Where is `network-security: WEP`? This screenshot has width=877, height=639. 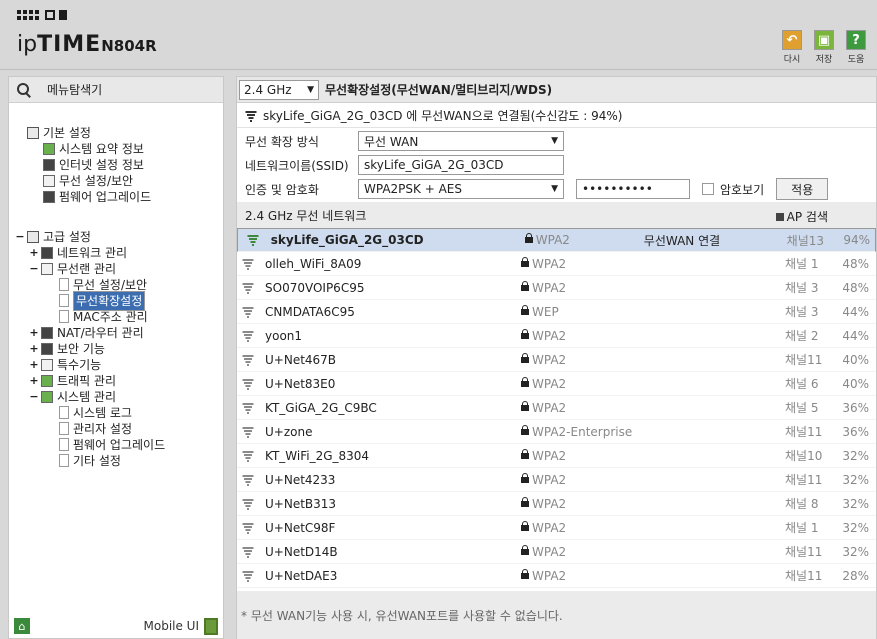 network-security: WEP is located at coordinates (581, 311).